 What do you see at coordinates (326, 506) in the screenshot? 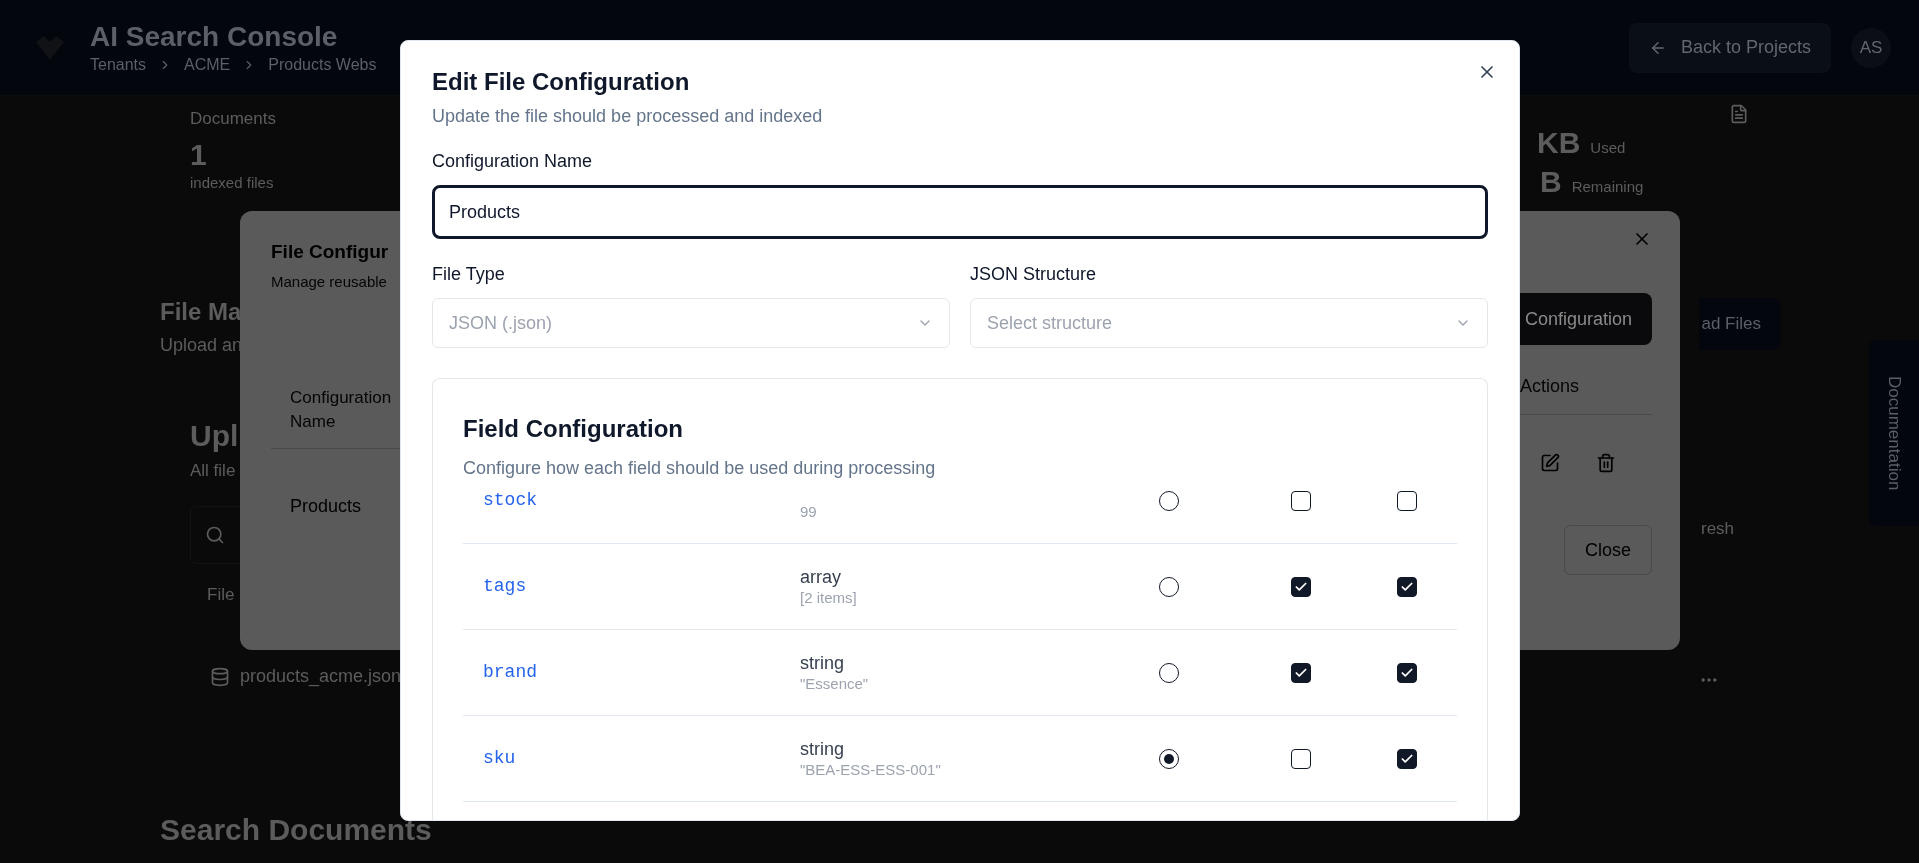
I see `table-cell-text: Products` at bounding box center [326, 506].